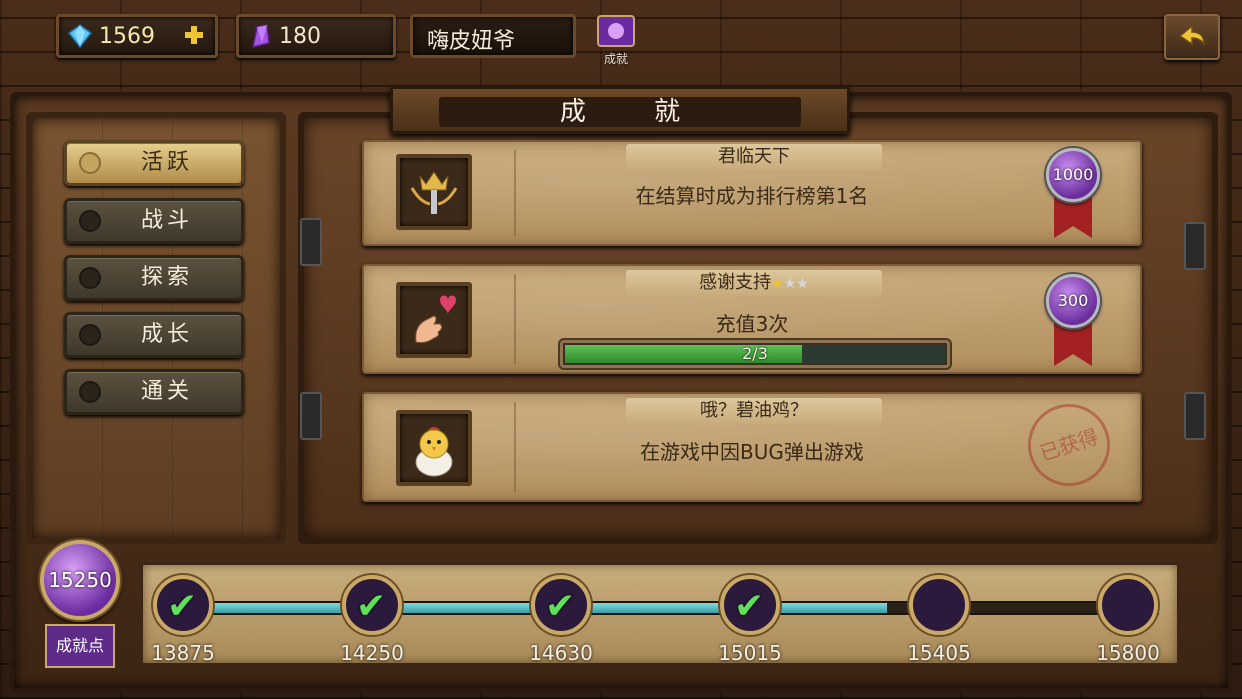 Image resolution: width=1242 pixels, height=699 pixels. What do you see at coordinates (777, 284) in the screenshot?
I see `star-filled-icon: ★` at bounding box center [777, 284].